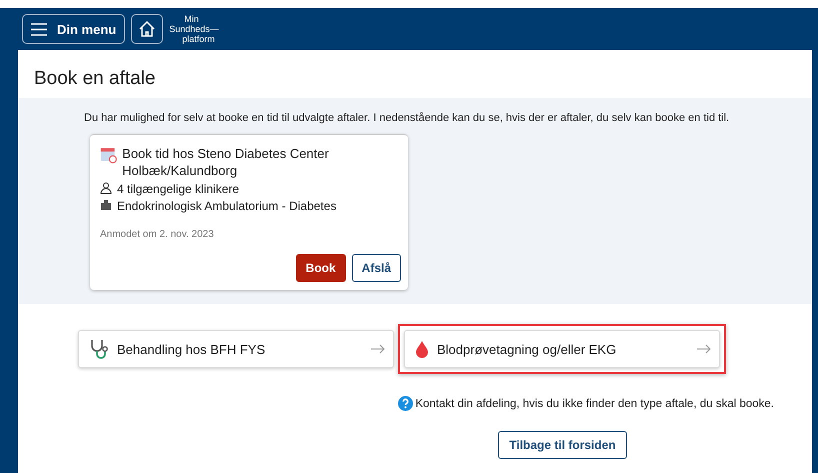 This screenshot has height=473, width=818. Describe the element at coordinates (376, 268) in the screenshot. I see `decline-button: Afslå` at that location.